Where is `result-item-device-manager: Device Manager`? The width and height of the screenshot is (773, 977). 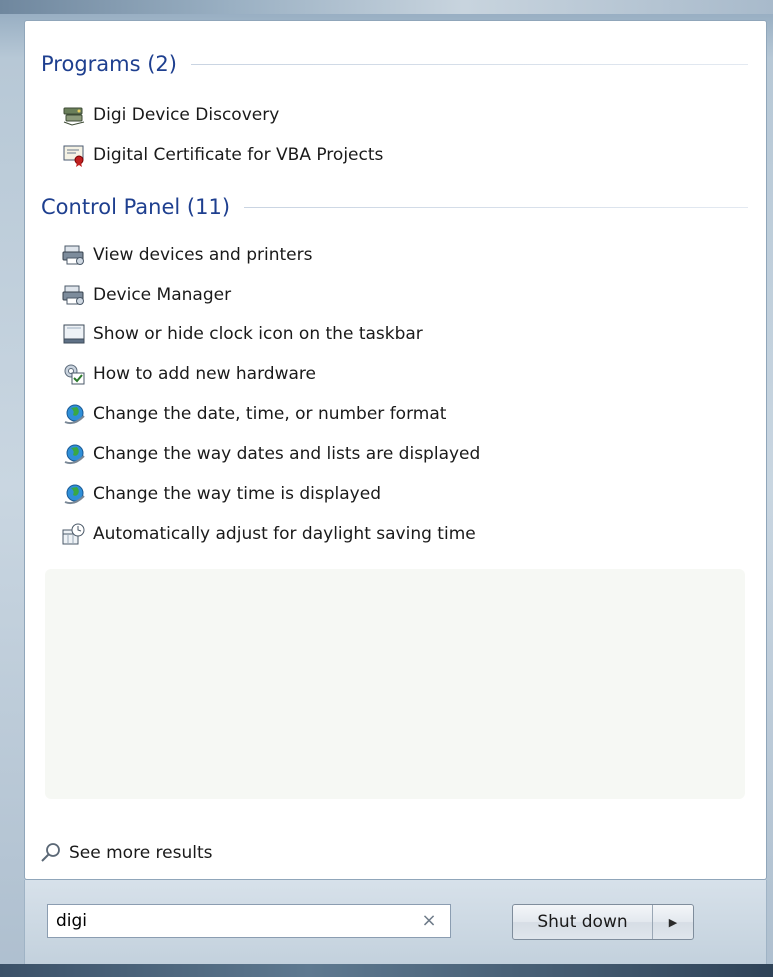
result-item-device-manager: Device Manager is located at coordinates (146, 295).